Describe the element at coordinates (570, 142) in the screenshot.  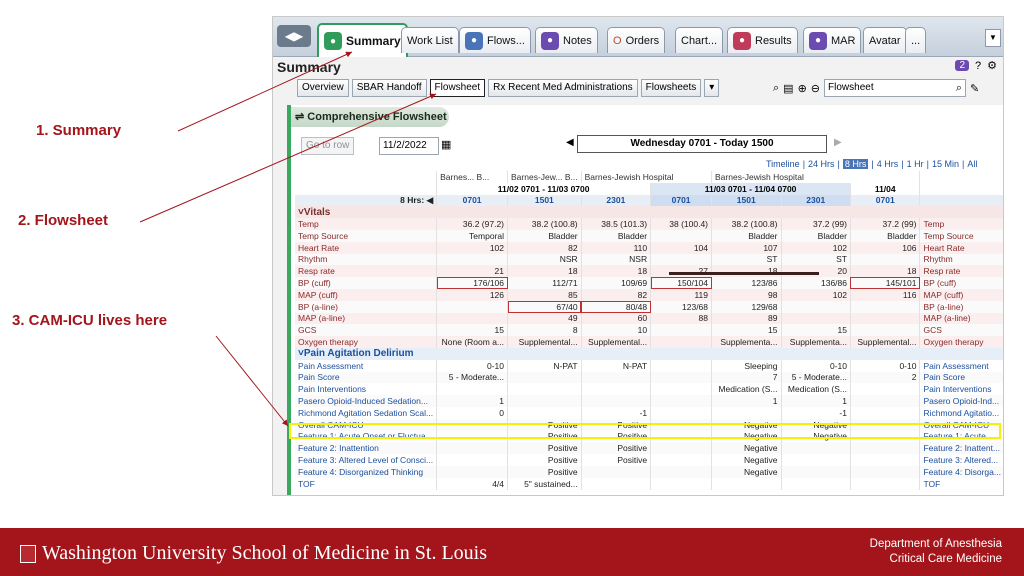
I see `prev-range-arrow: ◀` at that location.